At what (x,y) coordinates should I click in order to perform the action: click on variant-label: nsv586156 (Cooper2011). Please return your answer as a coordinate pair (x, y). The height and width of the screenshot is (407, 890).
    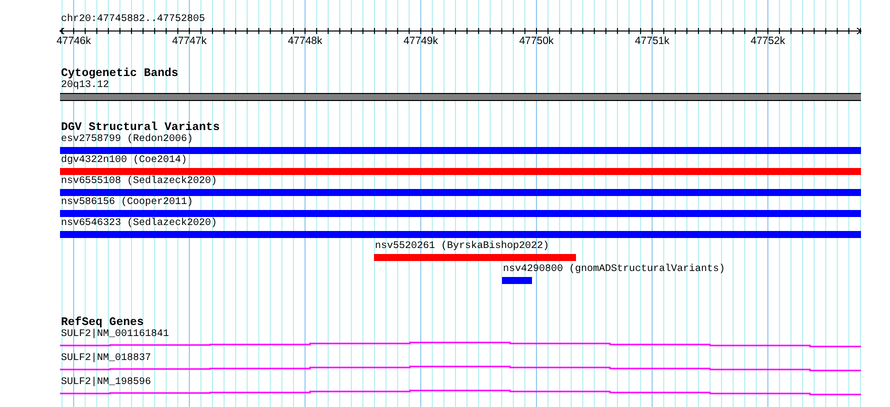
    Looking at the image, I should click on (127, 203).